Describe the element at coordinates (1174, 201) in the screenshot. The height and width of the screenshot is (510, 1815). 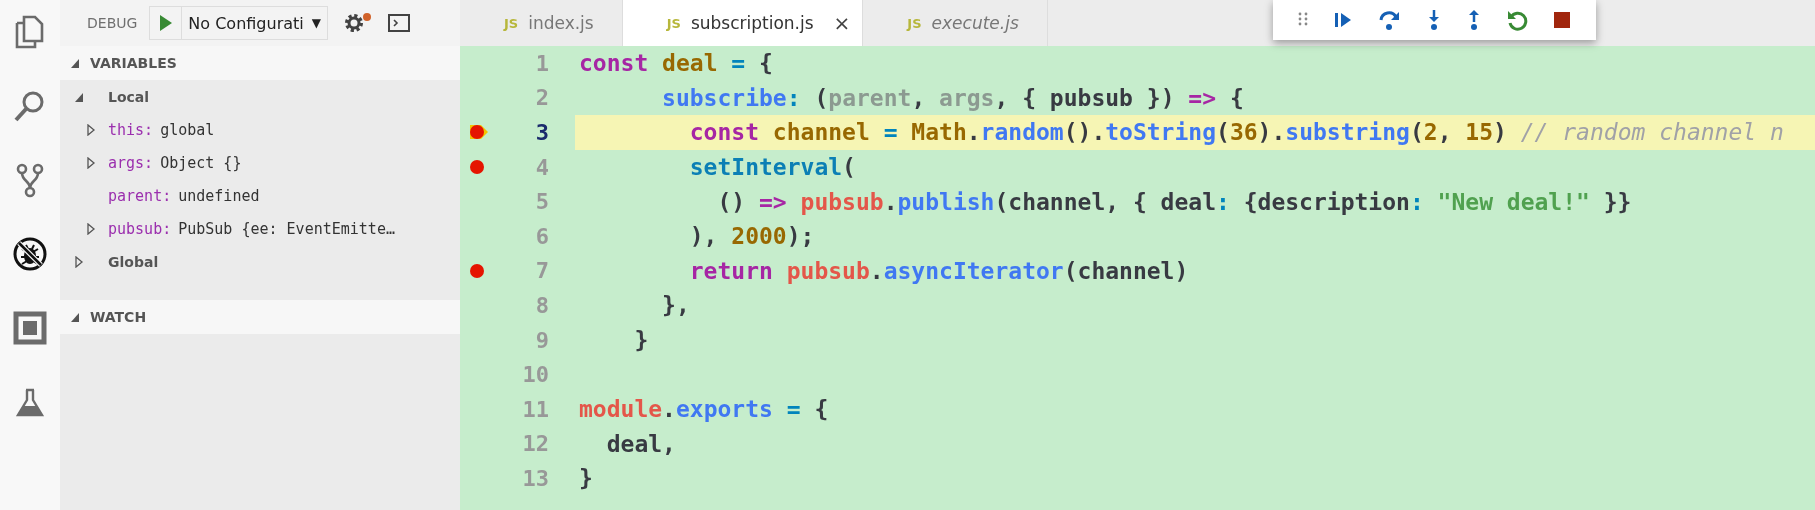
I see `code-line: () => pubsub.publish(channel, { deal: {description: "New deal!" }}` at that location.